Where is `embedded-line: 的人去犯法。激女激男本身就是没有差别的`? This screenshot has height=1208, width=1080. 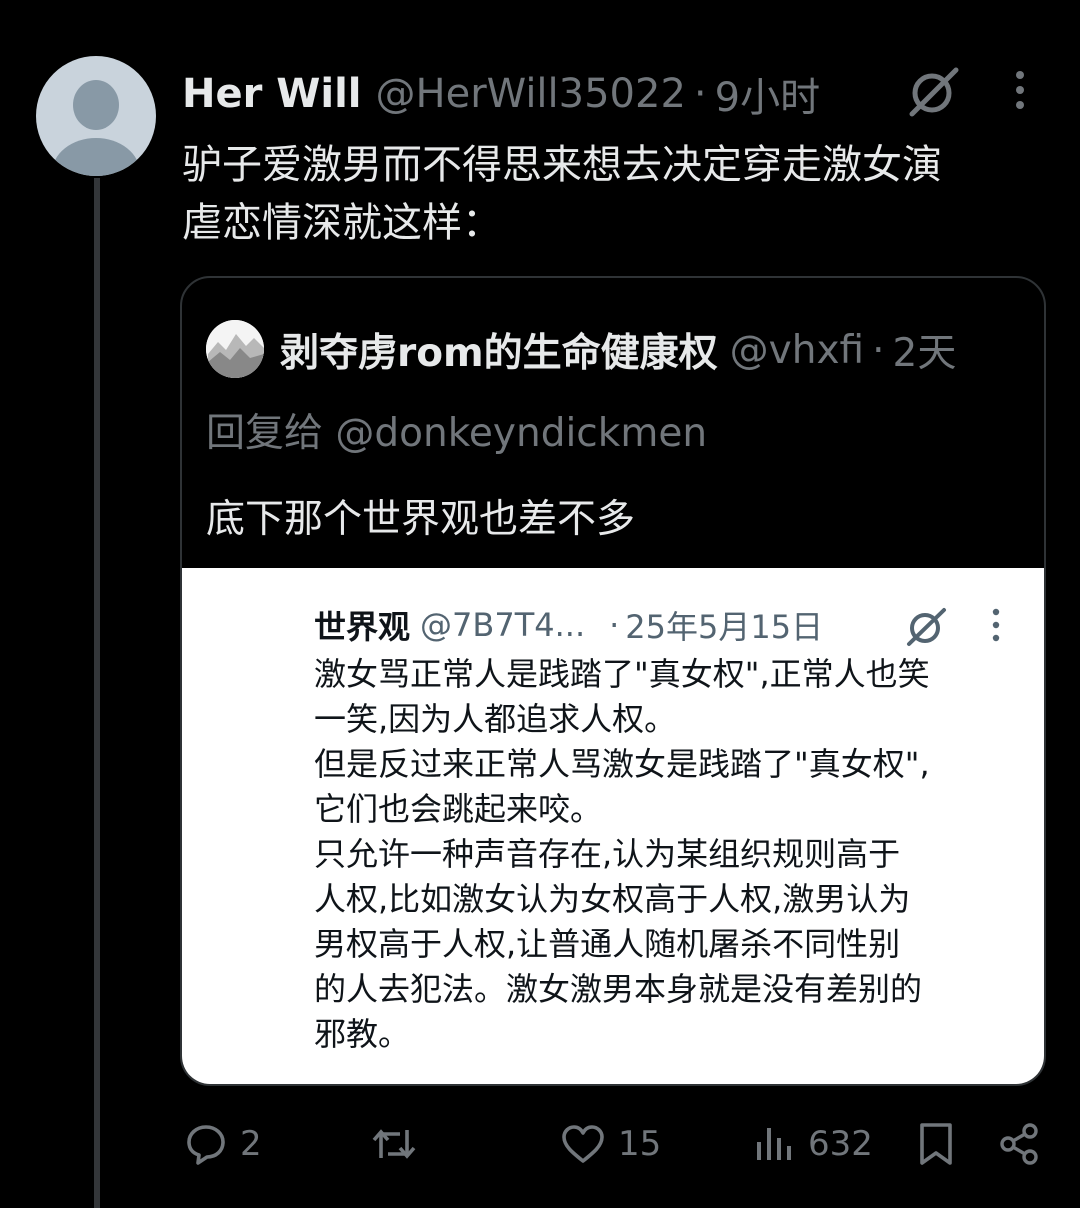
embedded-line: 的人去犯法。激女激男本身就是没有差别的 is located at coordinates (618, 989).